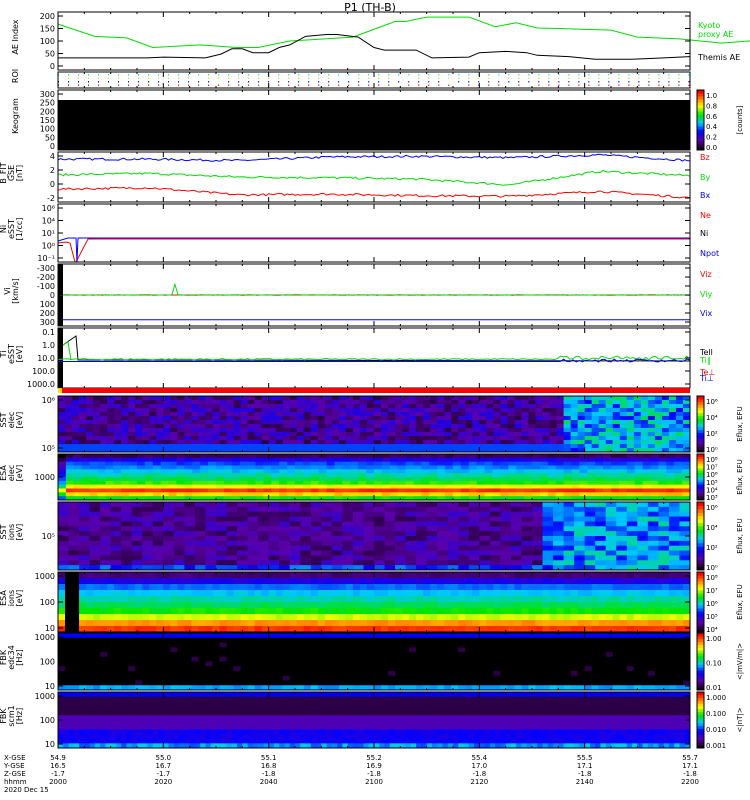 The width and height of the screenshot is (750, 800). What do you see at coordinates (712, 460) in the screenshot?
I see `esa-e-colorbar-tick: 10⁸` at bounding box center [712, 460].